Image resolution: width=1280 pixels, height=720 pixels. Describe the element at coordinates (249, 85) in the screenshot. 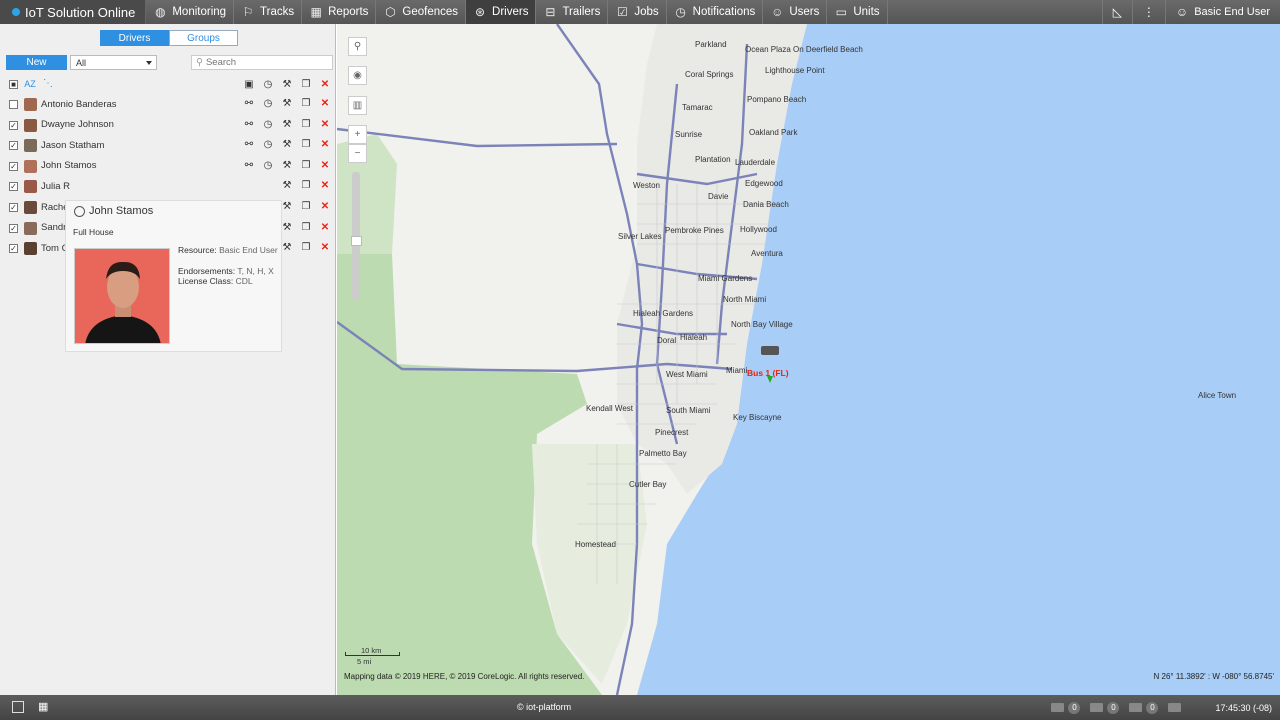

I see `bus-icon: ▣` at that location.